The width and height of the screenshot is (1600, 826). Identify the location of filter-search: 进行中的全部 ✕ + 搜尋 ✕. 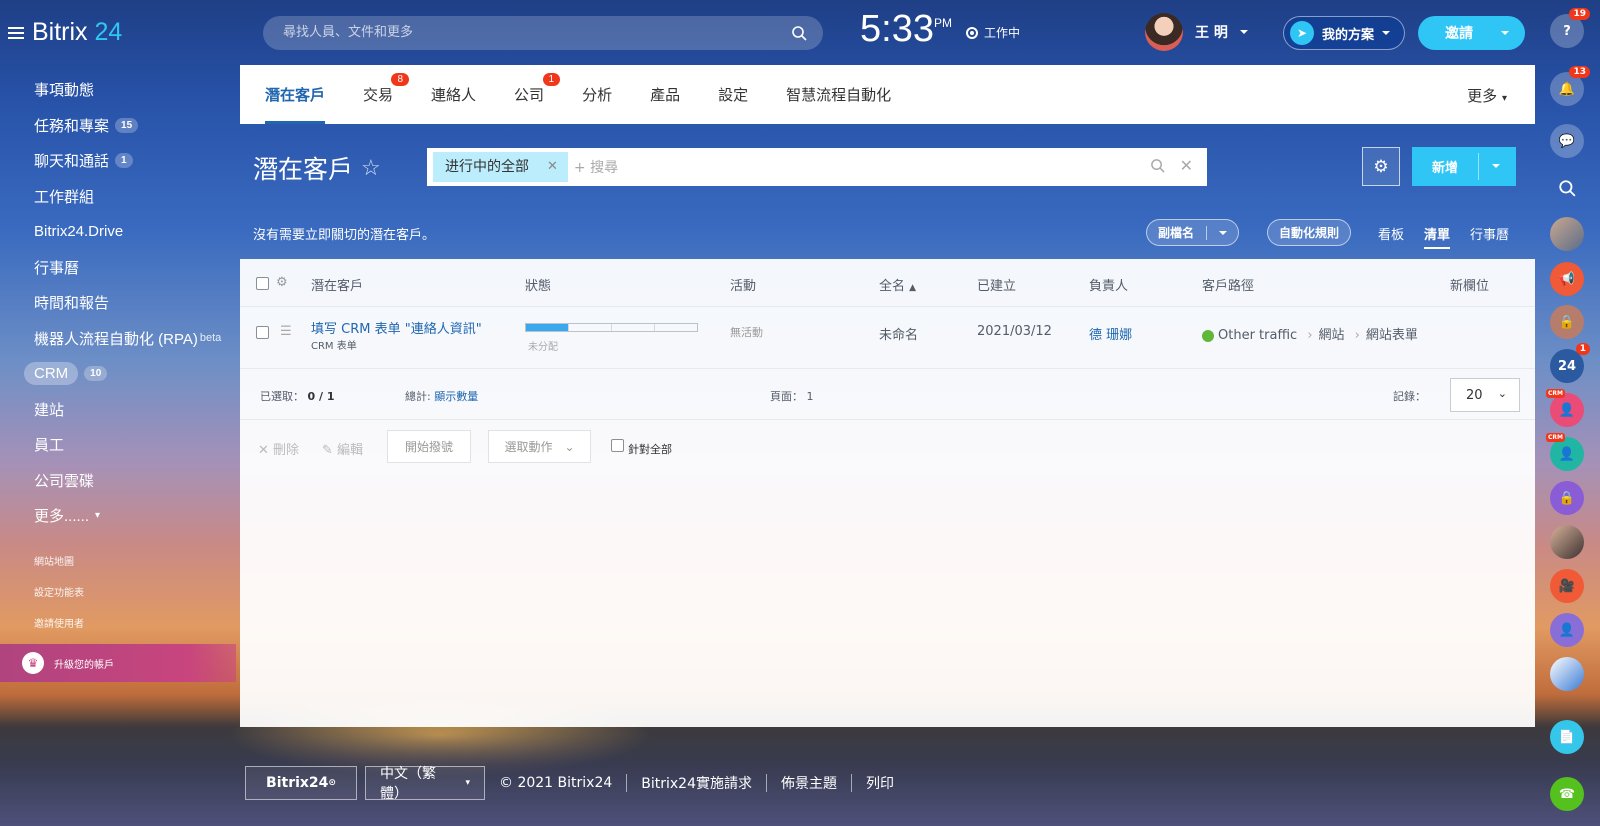
(817, 167).